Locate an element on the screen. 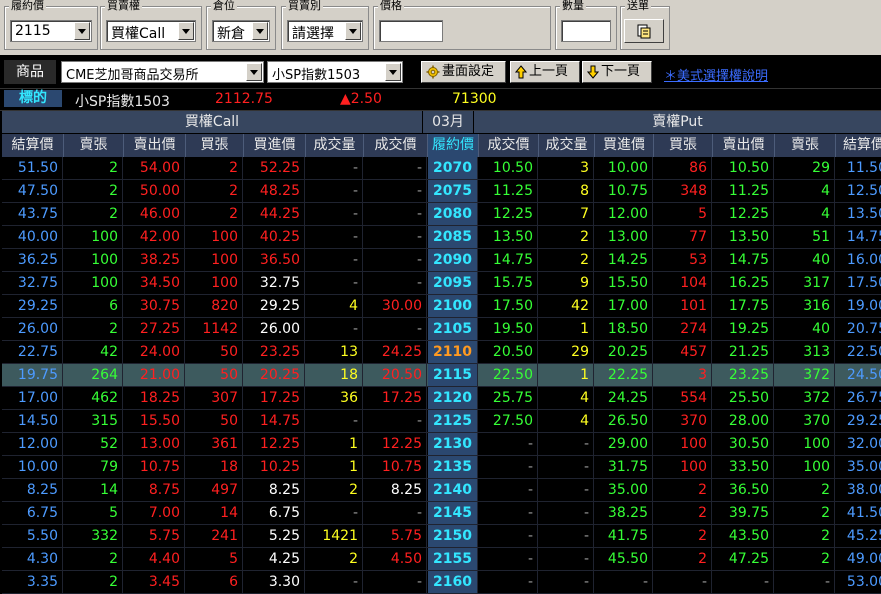 Image resolution: width=881 pixels, height=594 pixels. put-volume-cell: 4 is located at coordinates (566, 398).